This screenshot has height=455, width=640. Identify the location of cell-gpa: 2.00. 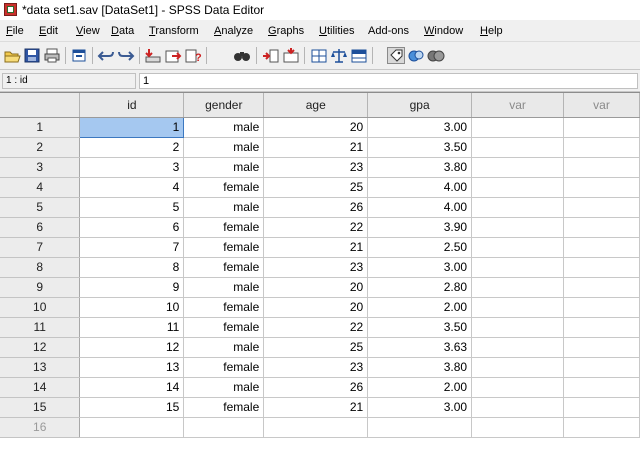
(420, 307).